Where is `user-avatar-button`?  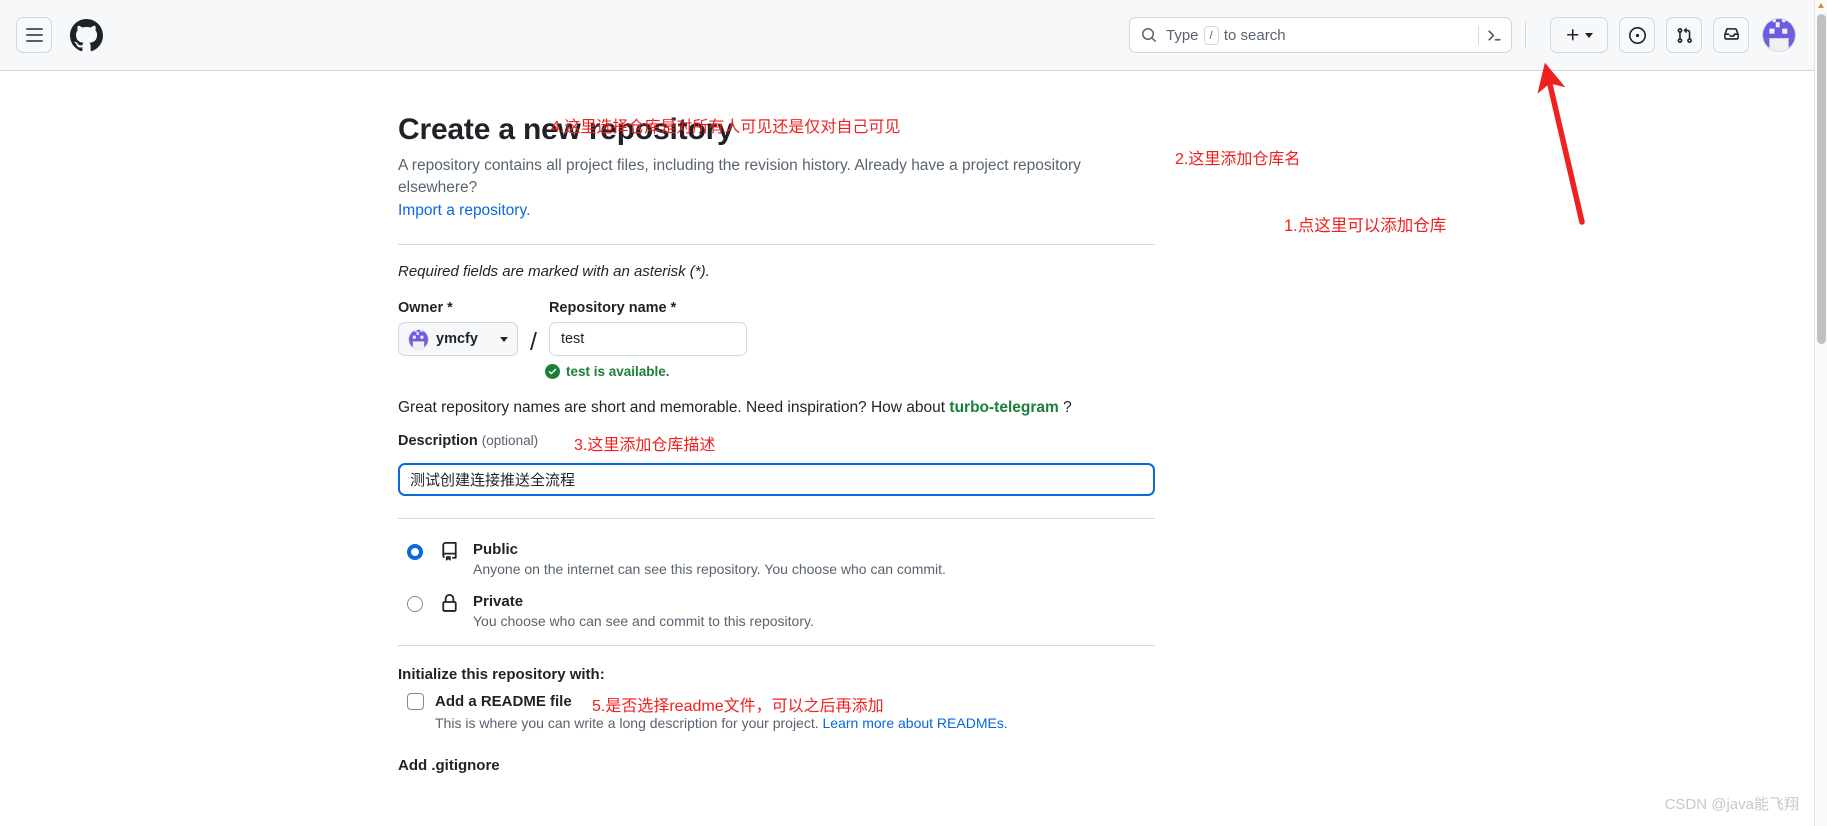
user-avatar-button is located at coordinates (1779, 35).